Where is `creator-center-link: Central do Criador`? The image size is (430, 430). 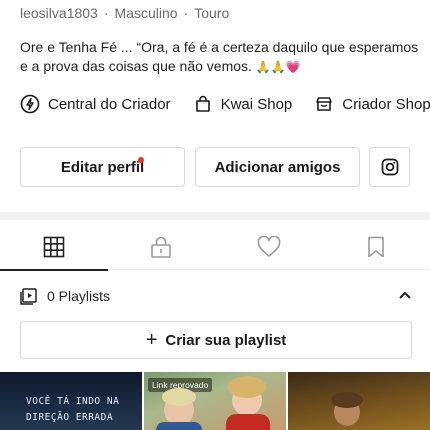 creator-center-link: Central do Criador is located at coordinates (95, 104).